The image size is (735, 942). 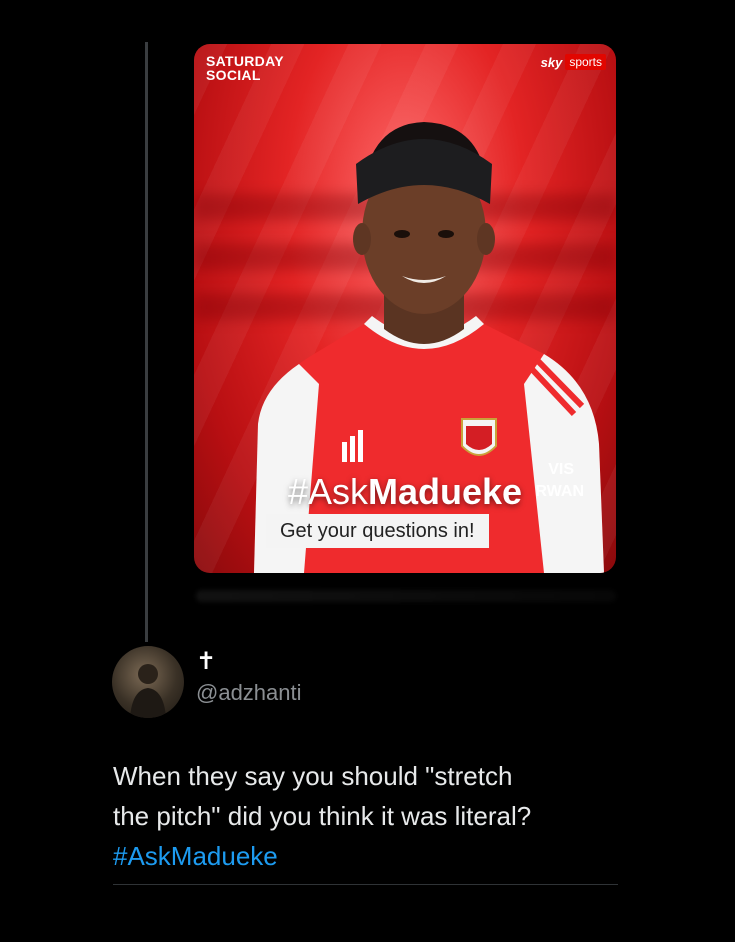 What do you see at coordinates (245, 61) in the screenshot?
I see `brand-line-1: SATURDAY` at bounding box center [245, 61].